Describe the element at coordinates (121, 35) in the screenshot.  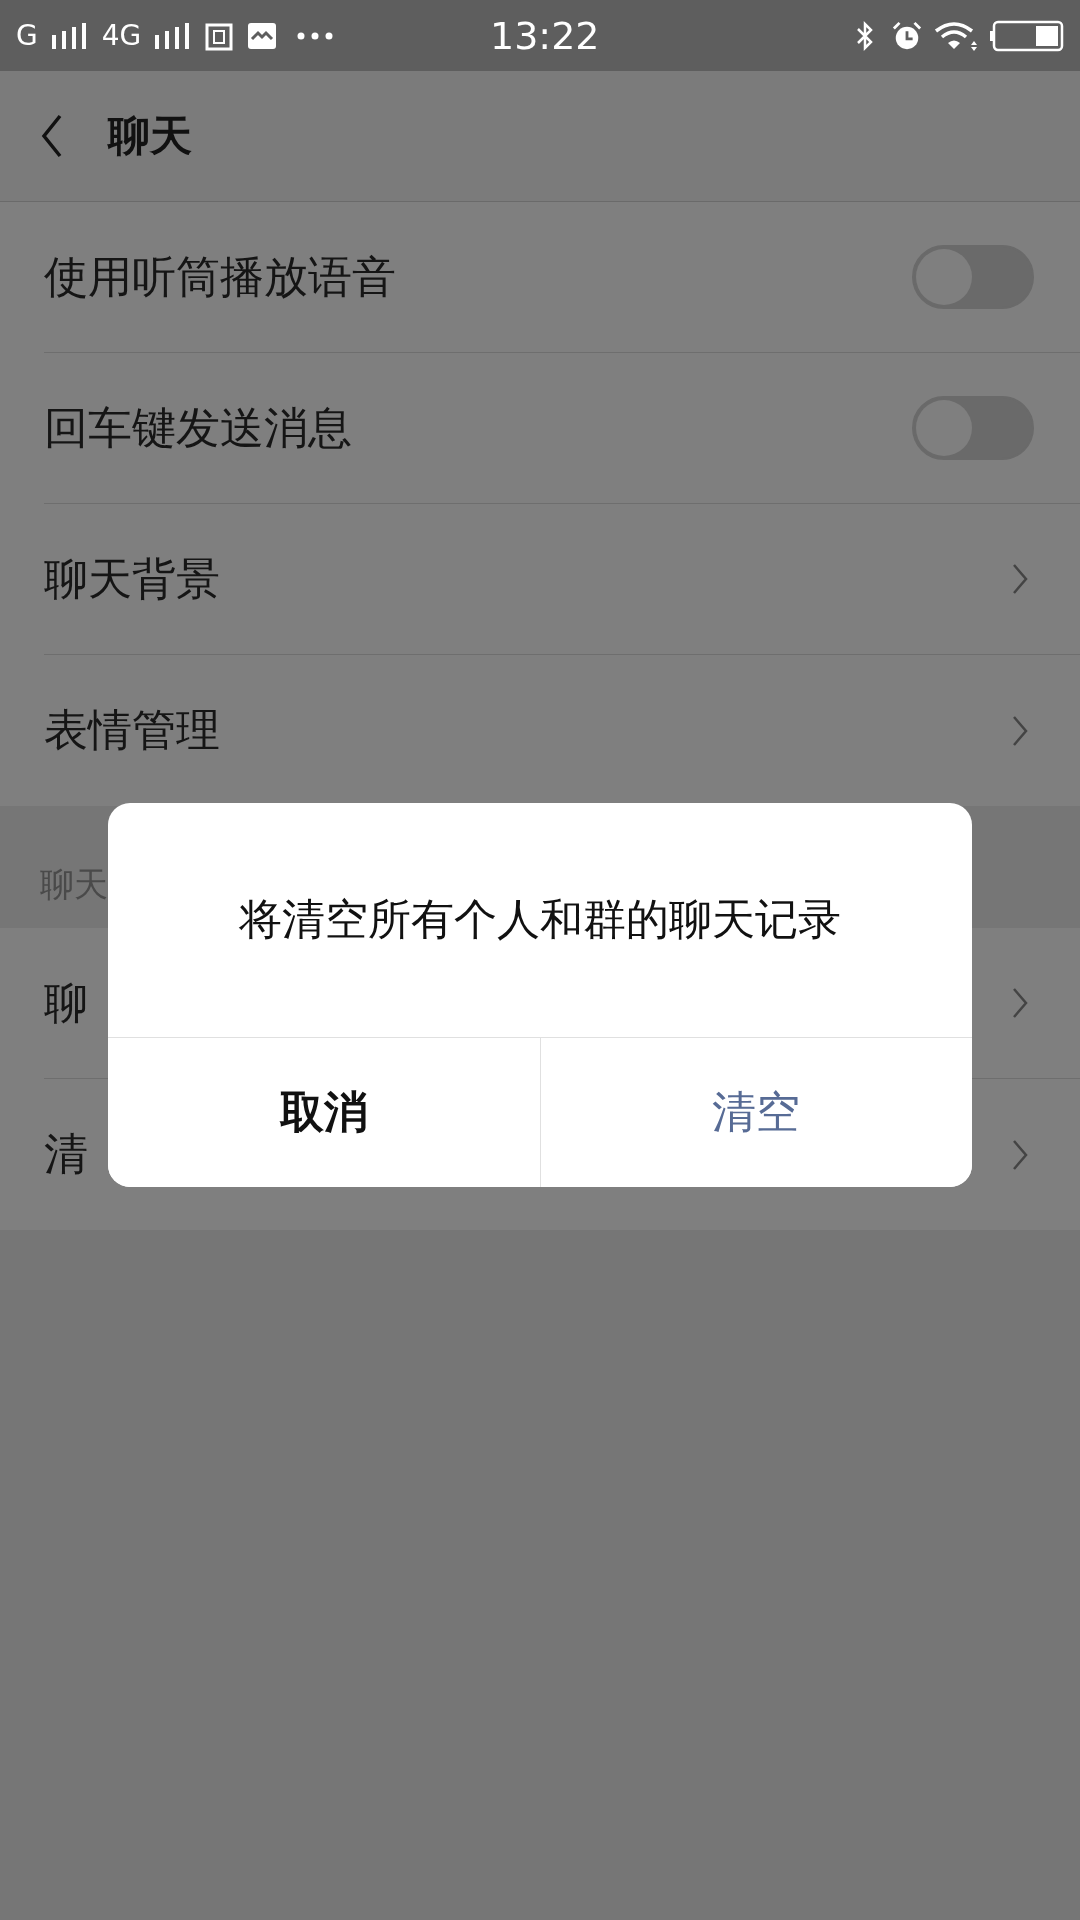
I see `carrier-label: 4G` at that location.